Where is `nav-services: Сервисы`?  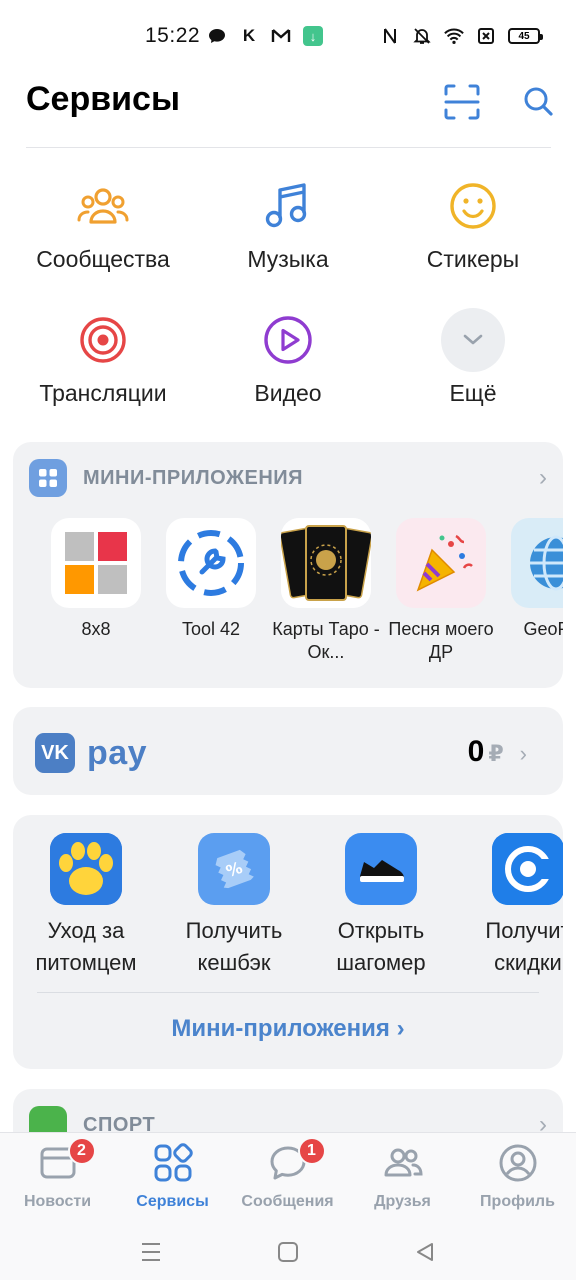 nav-services: Сервисы is located at coordinates (172, 1177).